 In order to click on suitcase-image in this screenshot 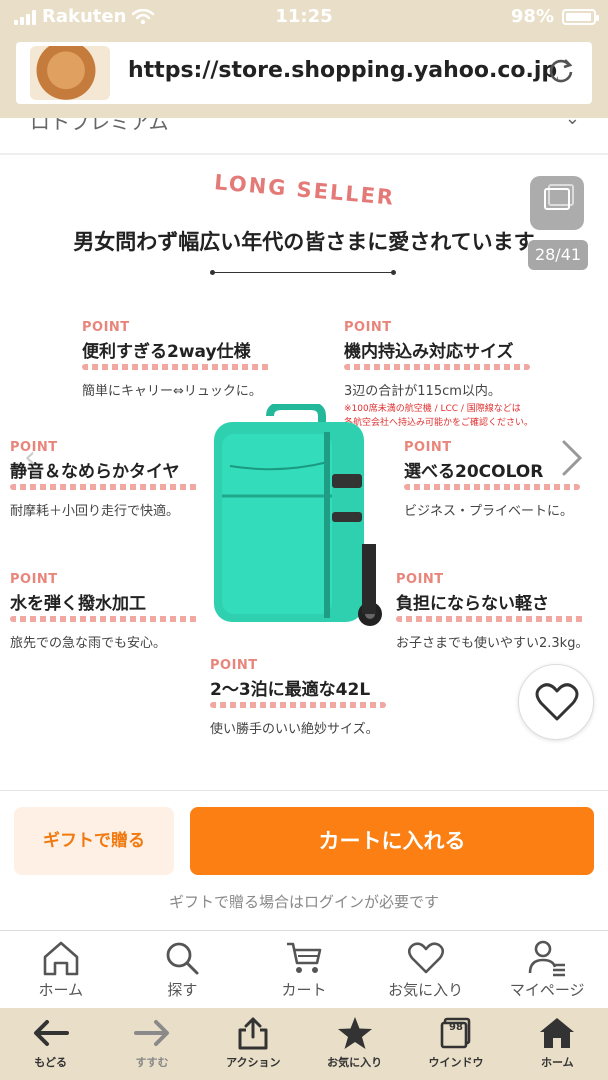, I will do `click(298, 515)`.